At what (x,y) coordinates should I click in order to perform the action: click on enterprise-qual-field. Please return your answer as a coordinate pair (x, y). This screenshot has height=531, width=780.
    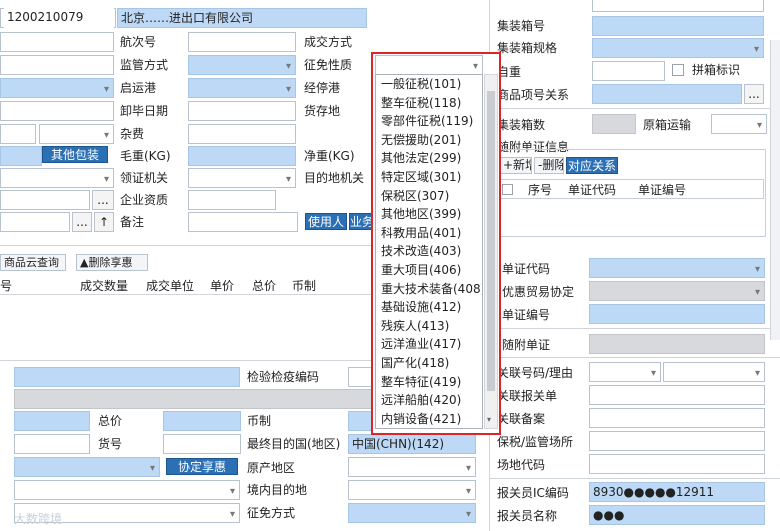
    Looking at the image, I should click on (232, 200).